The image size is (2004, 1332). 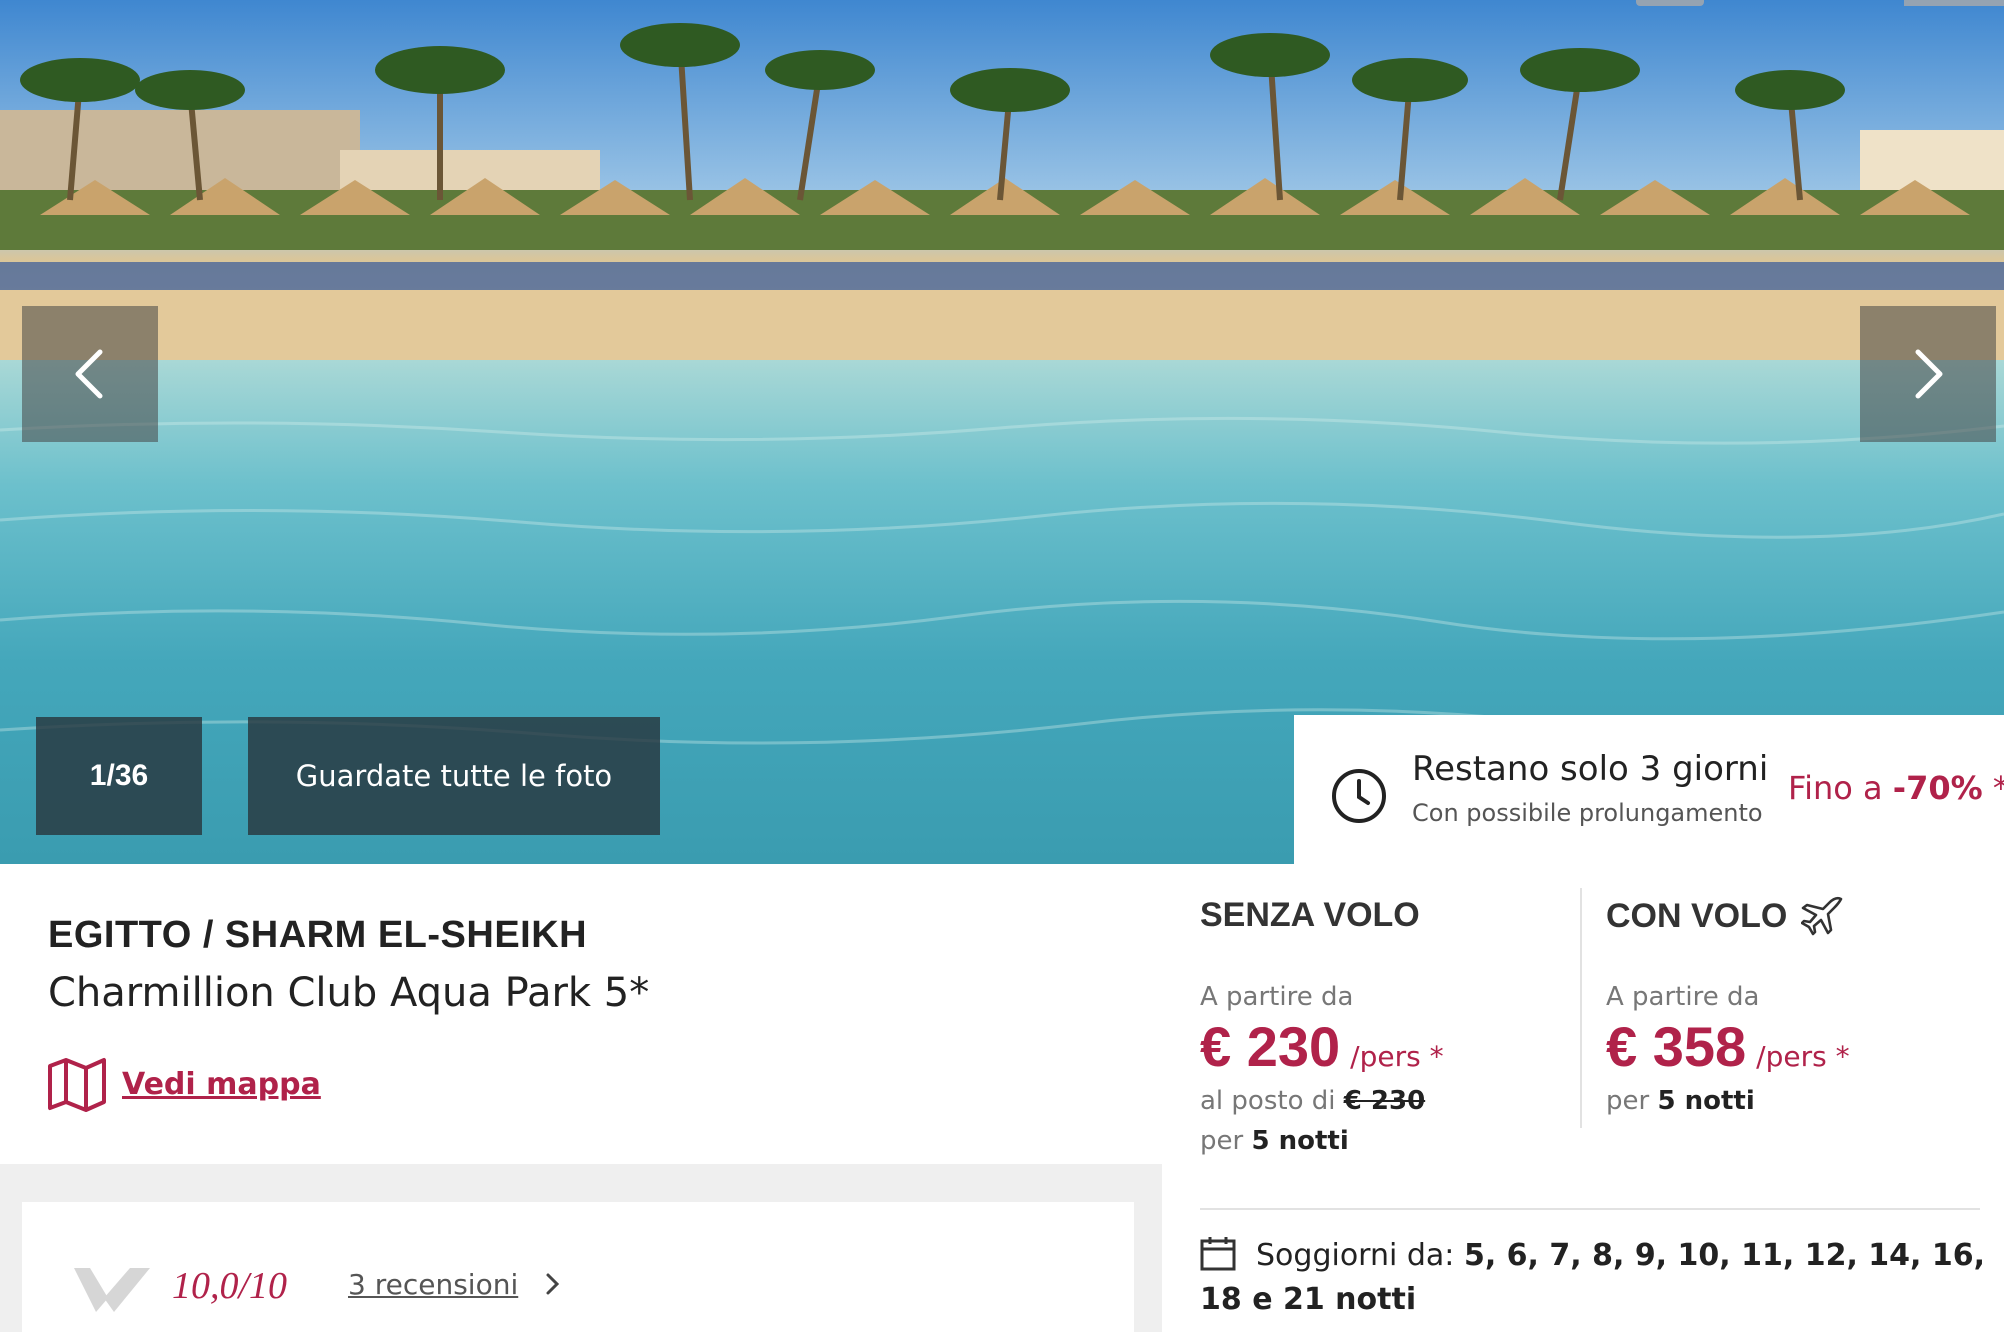 I want to click on review-score: 10,0/10, so click(x=230, y=1286).